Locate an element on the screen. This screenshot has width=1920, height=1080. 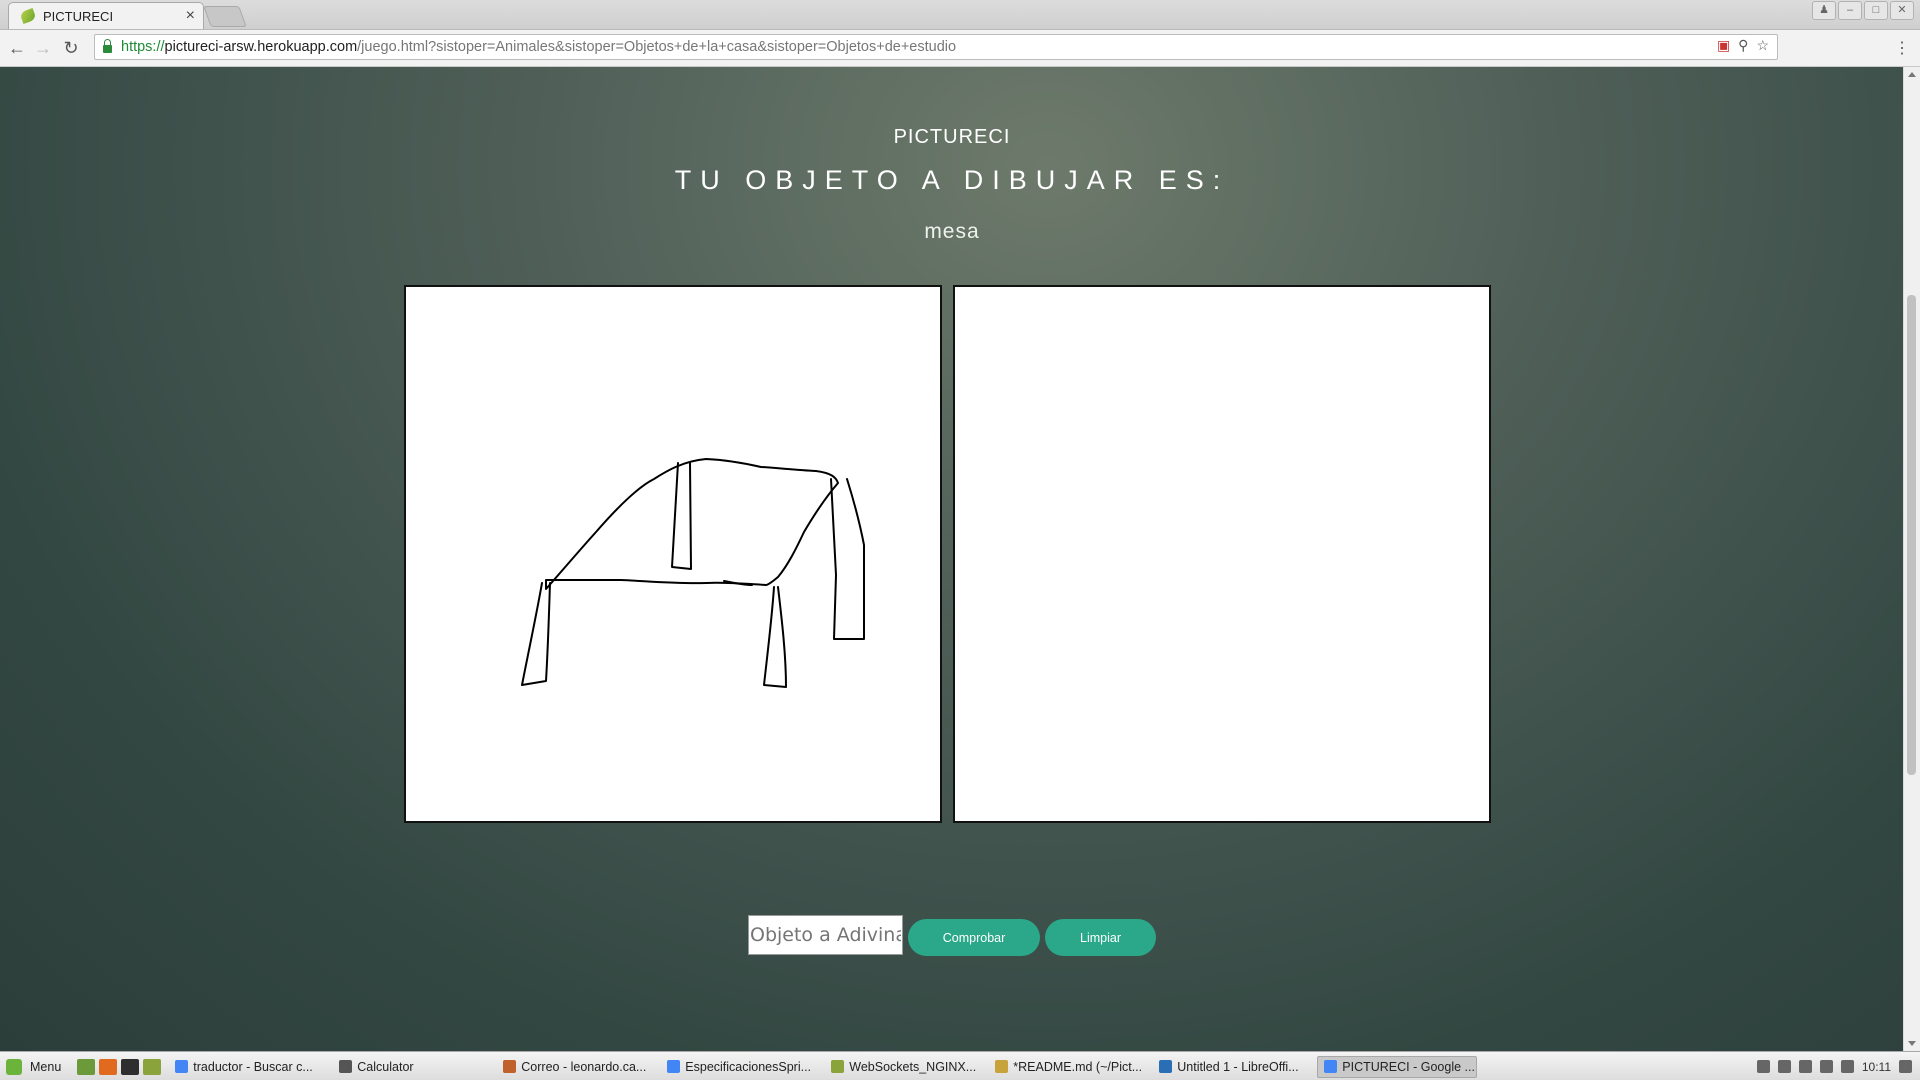
folder-icon is located at coordinates (152, 1066).